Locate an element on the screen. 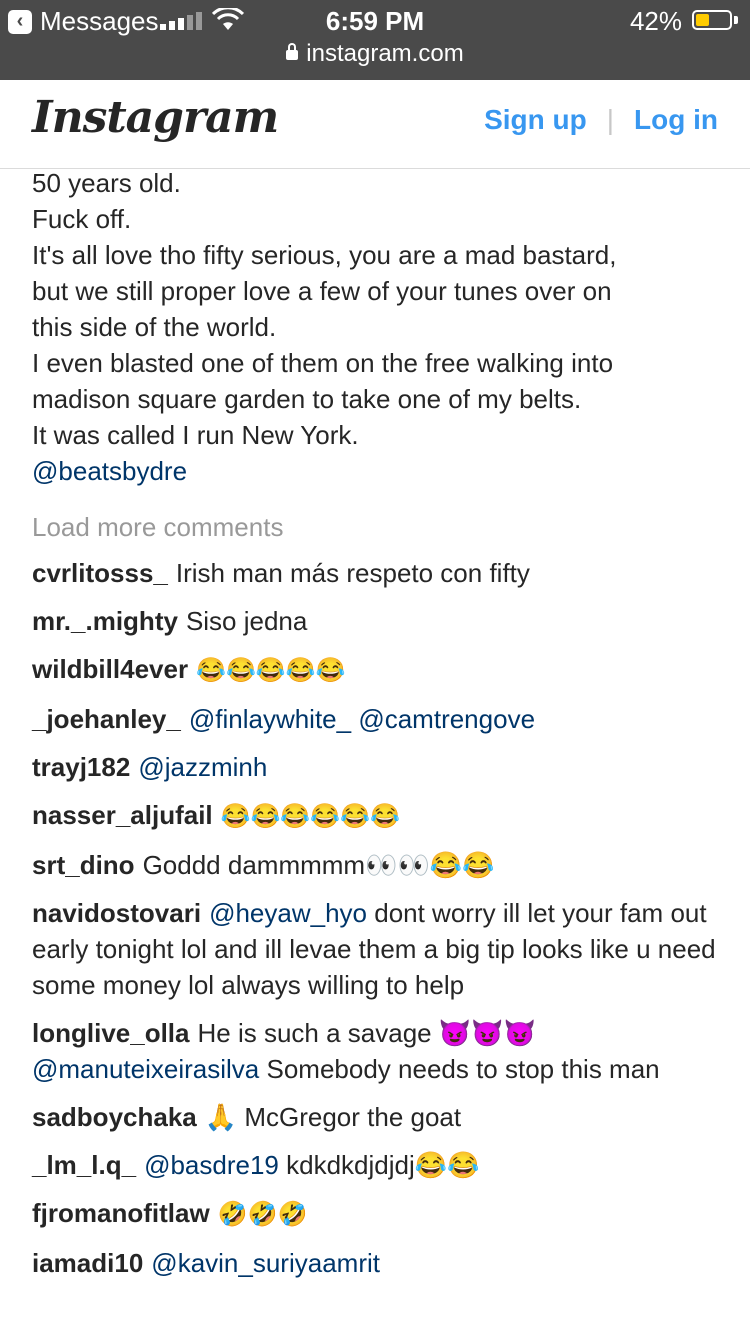  auth-links: Sign up | Log in is located at coordinates (601, 120).